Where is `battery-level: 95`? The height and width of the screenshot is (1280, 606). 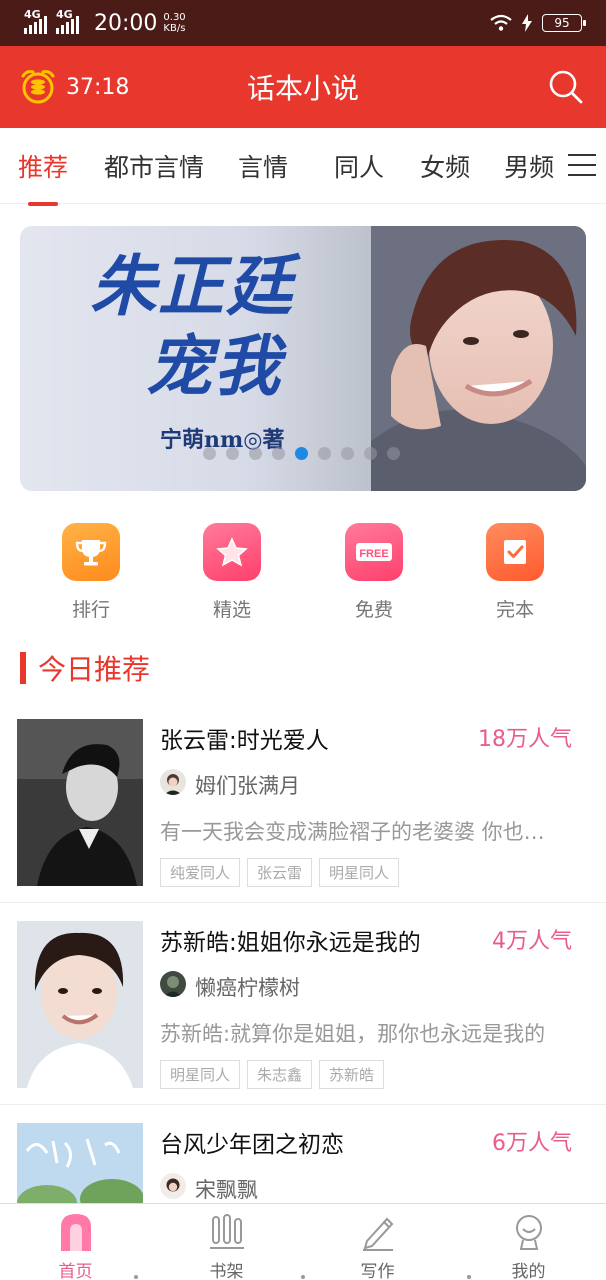
battery-level: 95 is located at coordinates (562, 23).